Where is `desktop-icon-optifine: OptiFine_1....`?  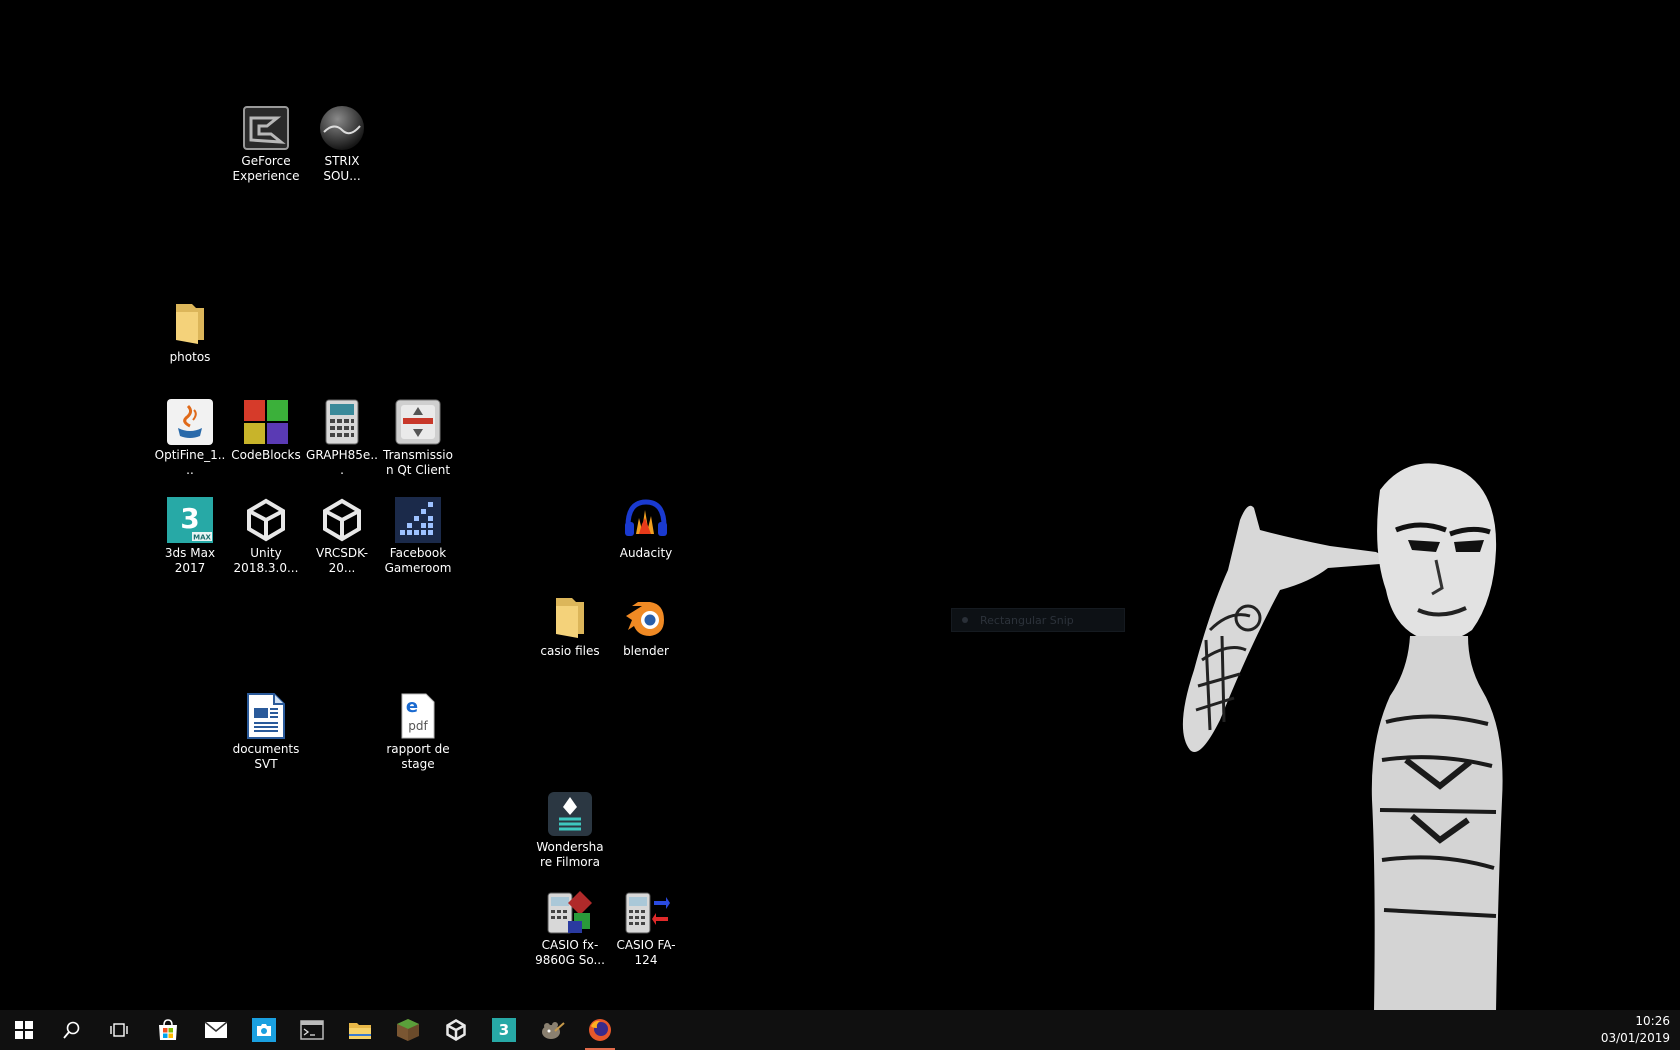 desktop-icon-optifine: OptiFine_1.... is located at coordinates (190, 438).